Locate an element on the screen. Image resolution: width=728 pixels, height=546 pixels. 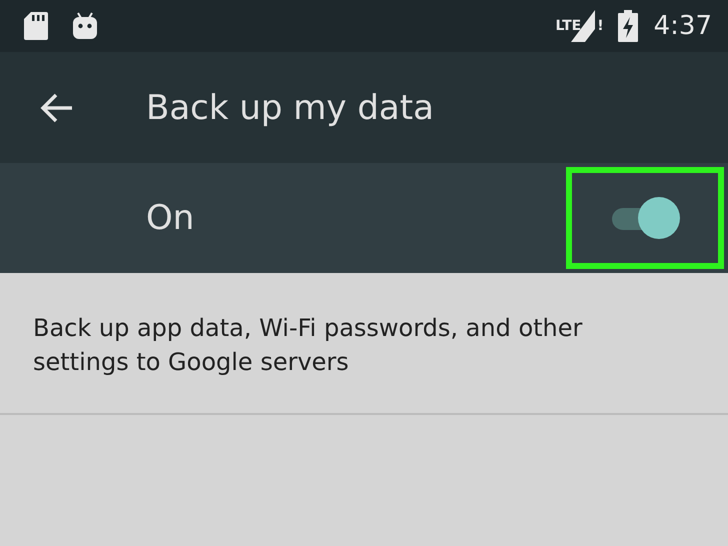
android-icon is located at coordinates (85, 26).